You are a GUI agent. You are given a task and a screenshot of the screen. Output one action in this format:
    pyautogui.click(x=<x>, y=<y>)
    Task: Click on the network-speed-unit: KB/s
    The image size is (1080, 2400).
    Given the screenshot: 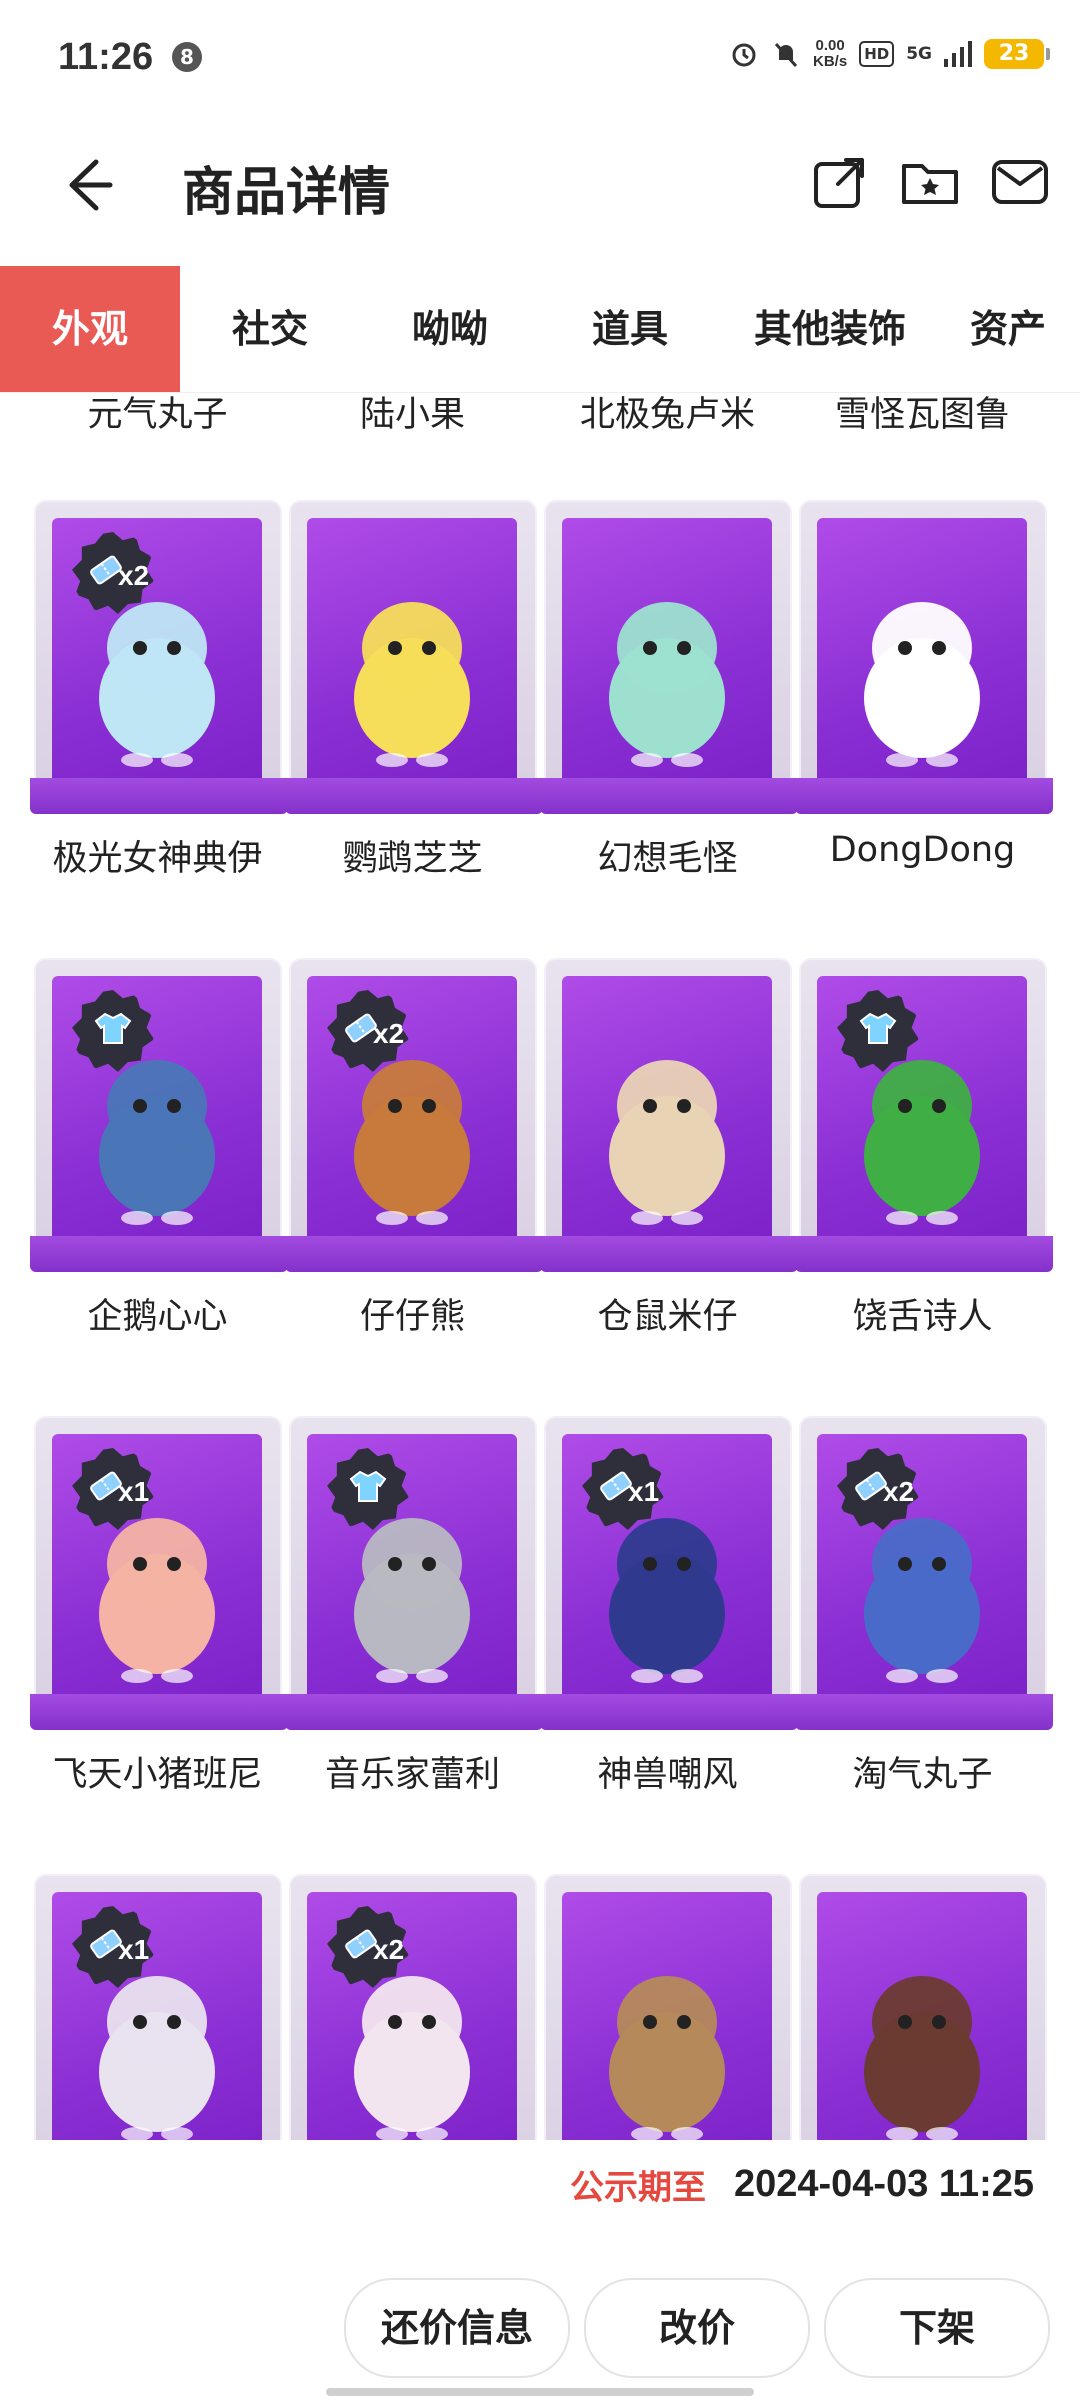 What is the action you would take?
    pyautogui.click(x=830, y=61)
    